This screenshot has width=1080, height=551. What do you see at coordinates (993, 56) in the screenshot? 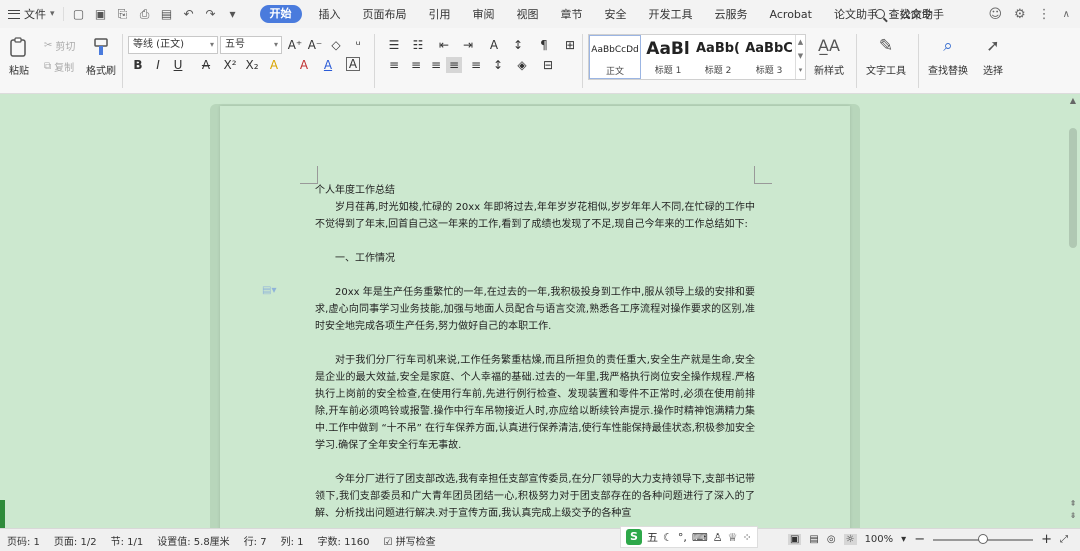
I see `select-button: ➚ 选择` at bounding box center [993, 56].